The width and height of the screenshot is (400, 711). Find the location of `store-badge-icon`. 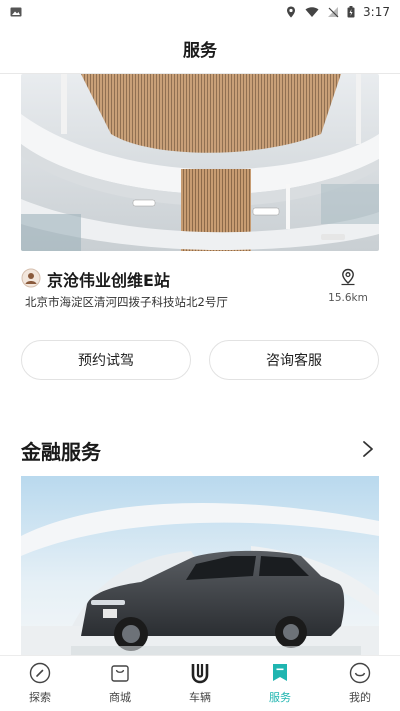

store-badge-icon is located at coordinates (31, 278).